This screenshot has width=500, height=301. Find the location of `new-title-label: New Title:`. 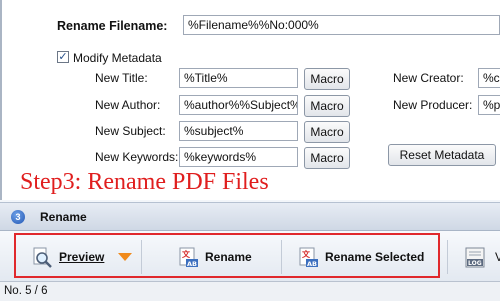

new-title-label: New Title: is located at coordinates (121, 78).